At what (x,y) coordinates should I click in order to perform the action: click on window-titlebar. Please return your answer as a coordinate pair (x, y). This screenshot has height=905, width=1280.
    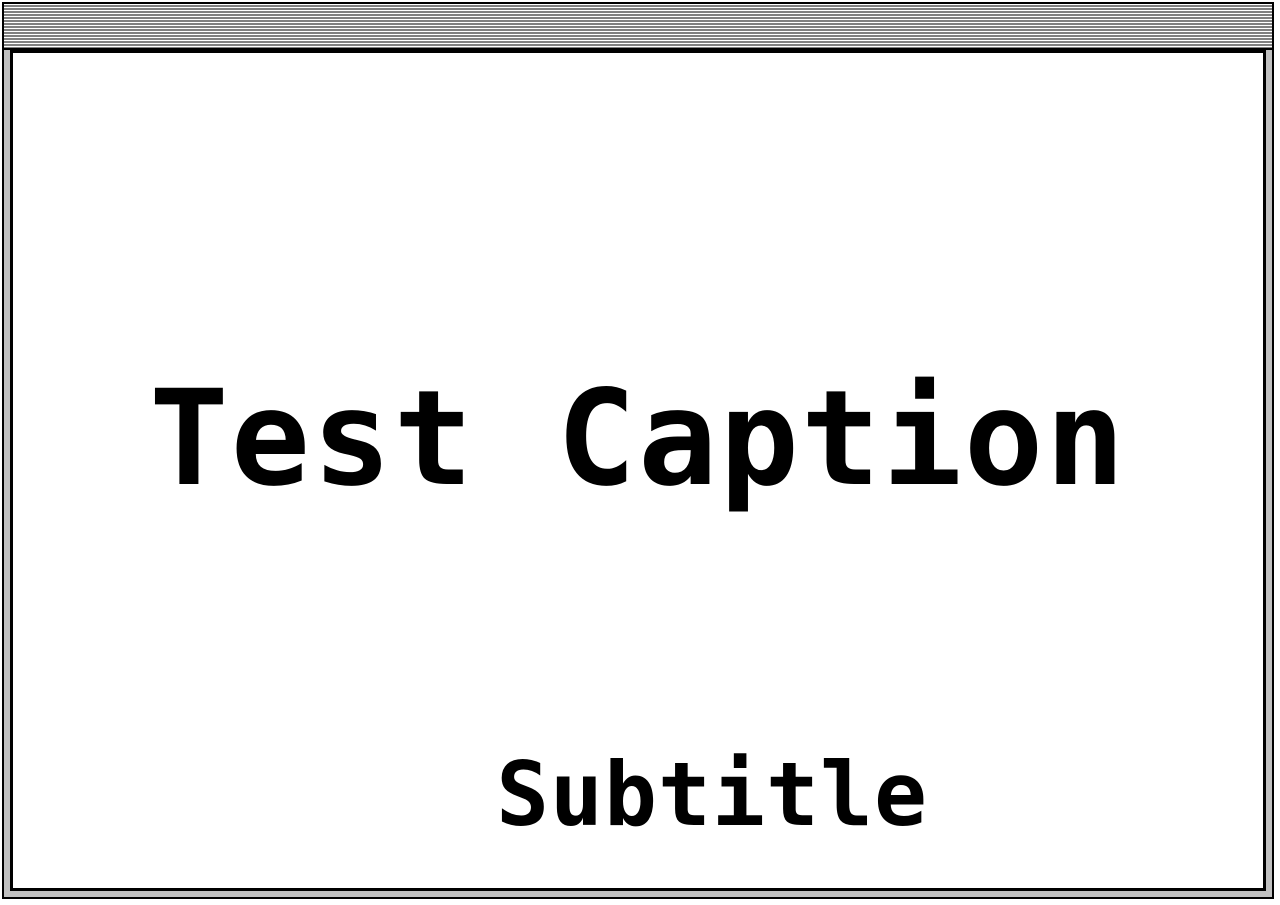
    Looking at the image, I should click on (638, 27).